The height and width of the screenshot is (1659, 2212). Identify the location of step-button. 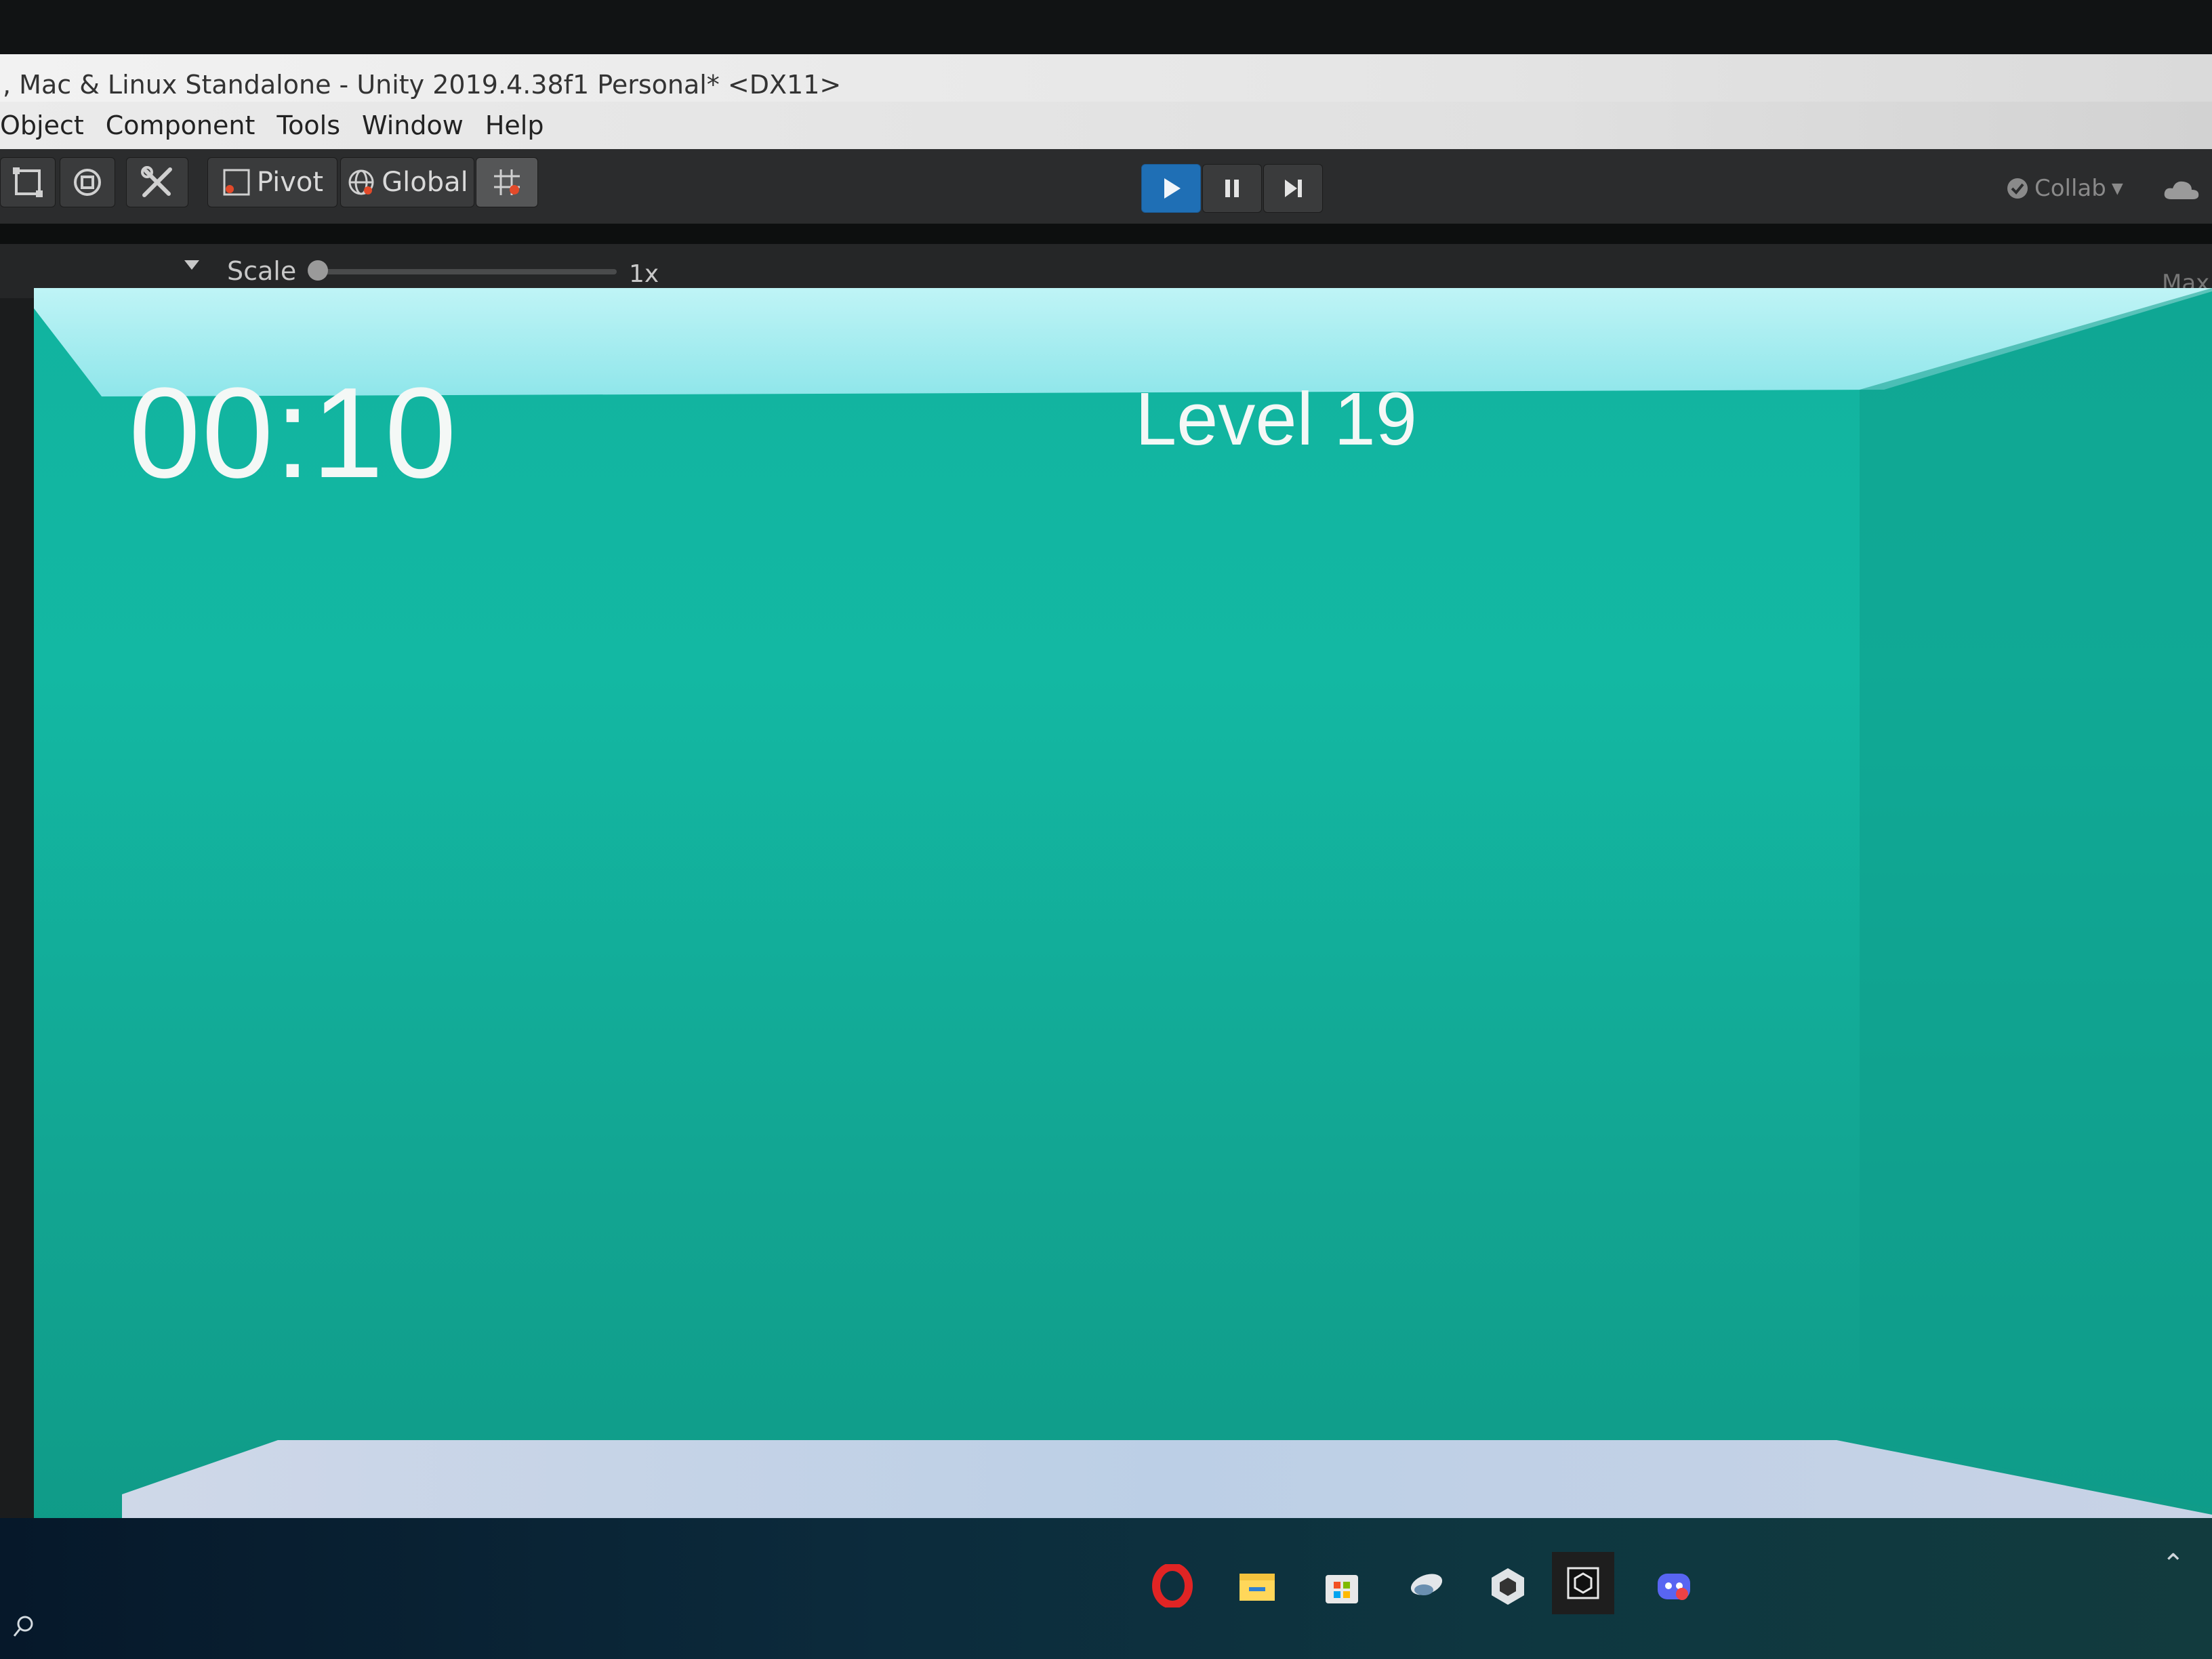
(1293, 189).